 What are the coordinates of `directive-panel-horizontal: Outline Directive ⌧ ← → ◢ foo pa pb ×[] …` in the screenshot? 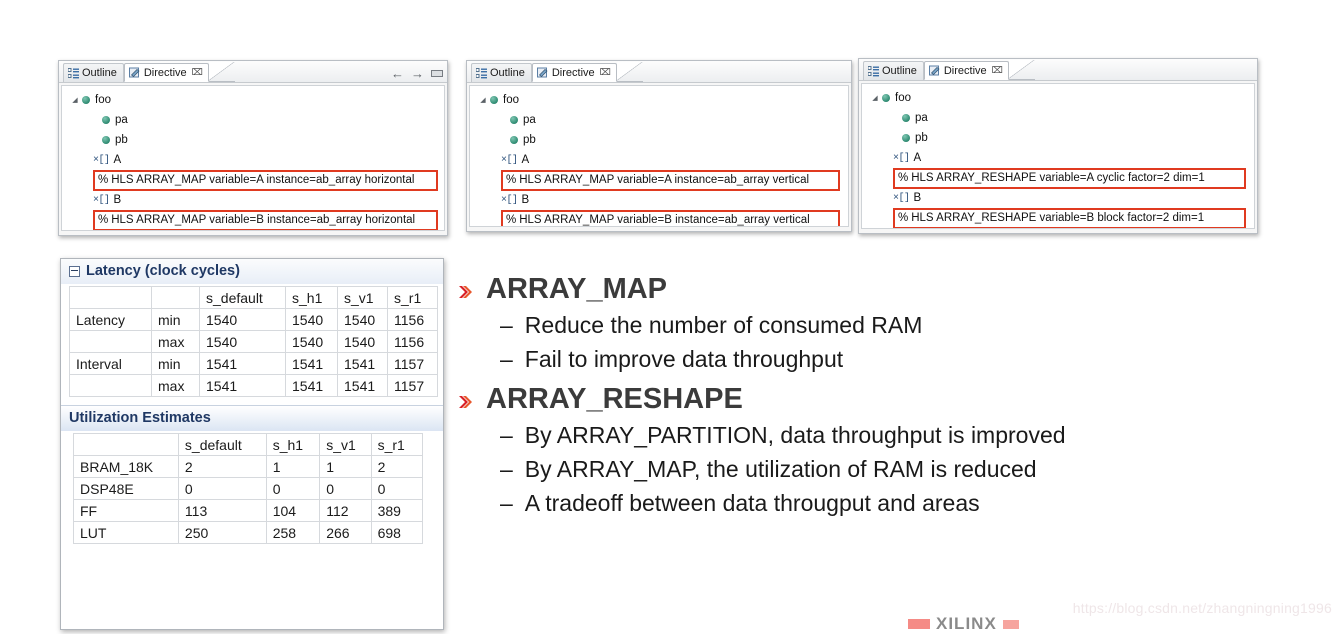 It's located at (253, 148).